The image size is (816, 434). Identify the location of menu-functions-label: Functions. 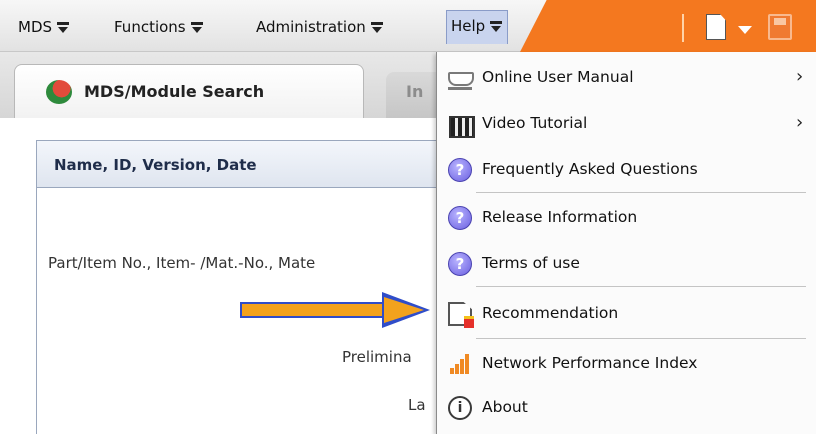
(150, 27).